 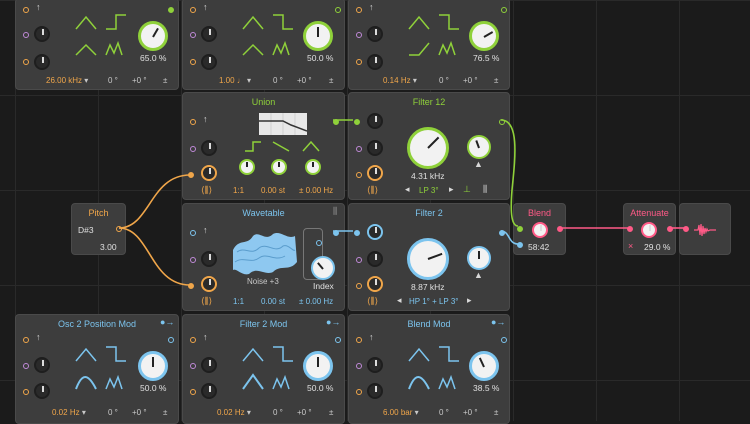 I want to click on filter-response-icon, so click(x=283, y=124).